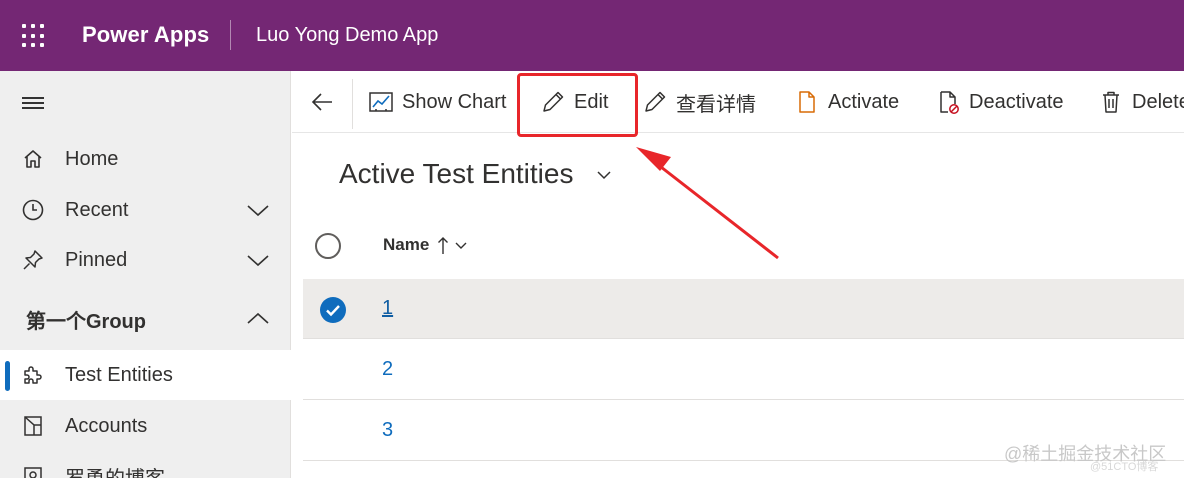 The width and height of the screenshot is (1184, 478). I want to click on row-name-link: 1, so click(387, 308).